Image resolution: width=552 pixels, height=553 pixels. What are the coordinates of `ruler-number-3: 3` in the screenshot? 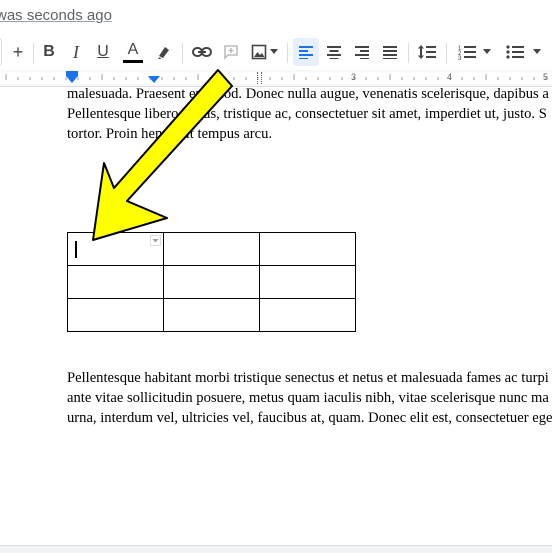 It's located at (354, 77).